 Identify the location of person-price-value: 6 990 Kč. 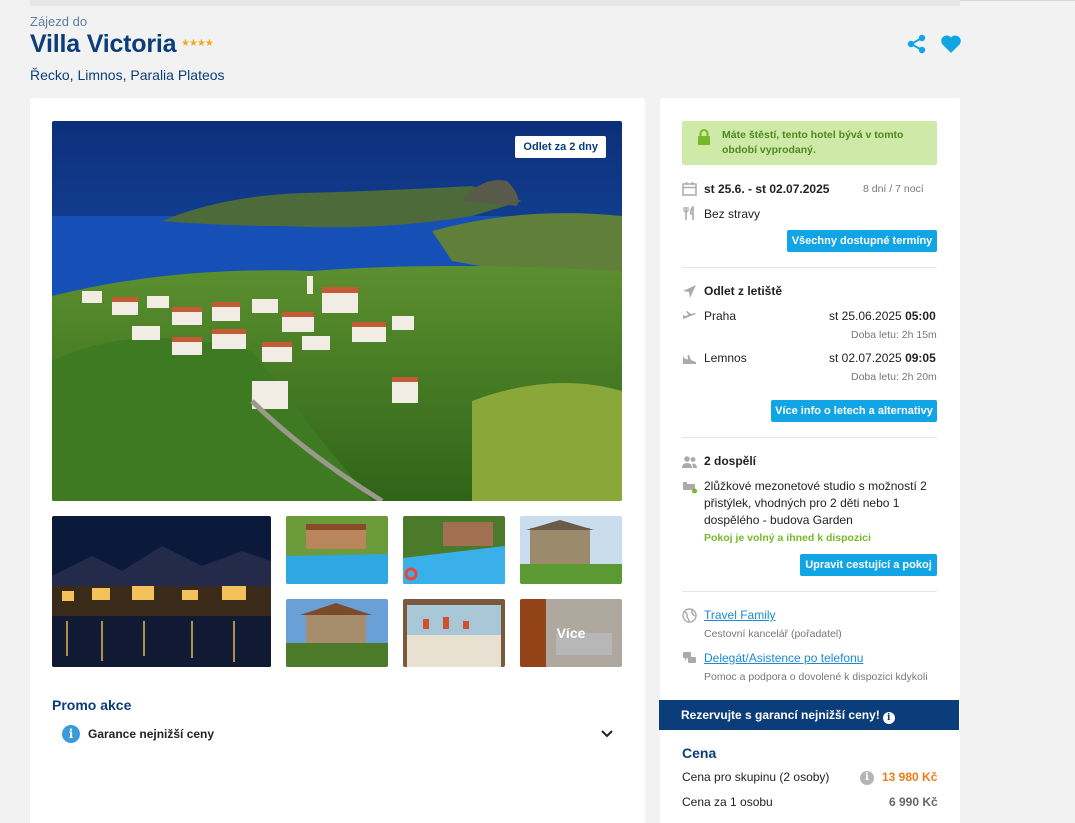
(913, 802).